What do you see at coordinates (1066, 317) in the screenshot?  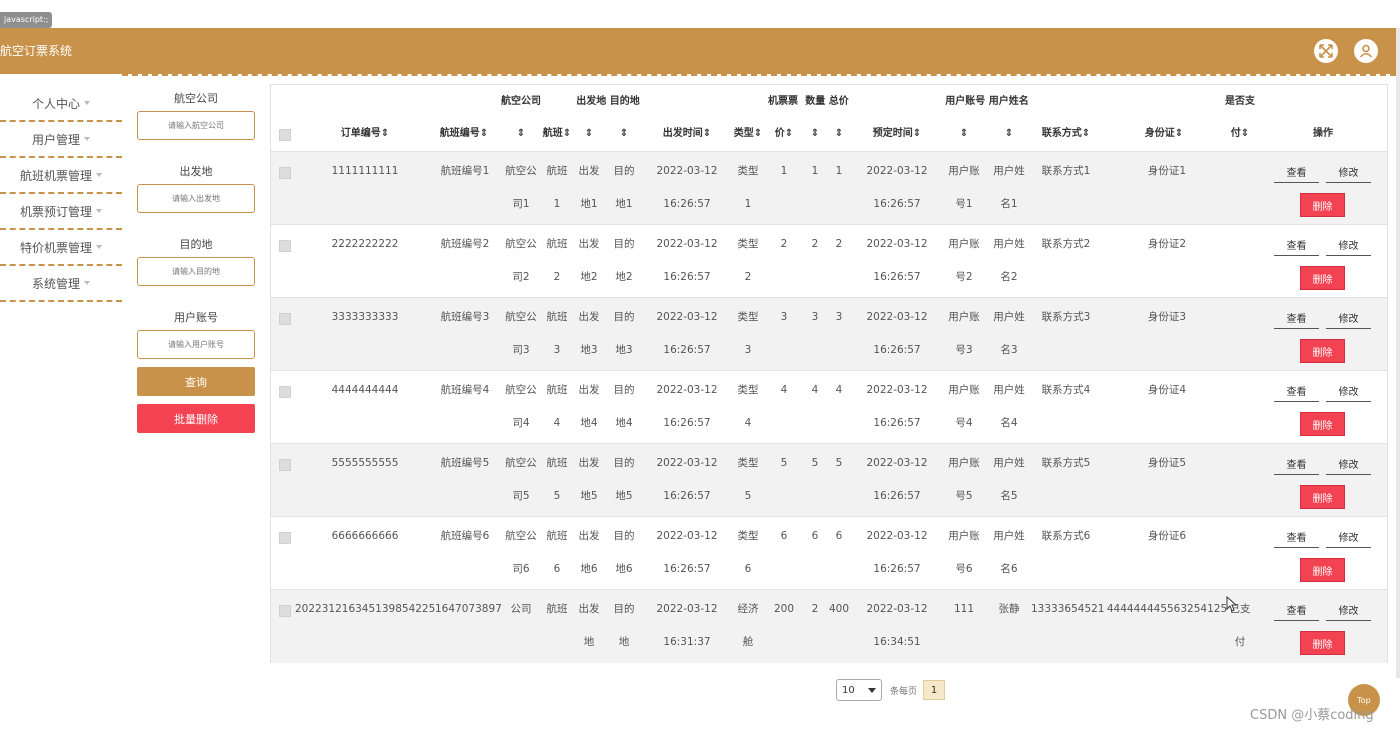 I see `cell-contact: 联系方式3` at bounding box center [1066, 317].